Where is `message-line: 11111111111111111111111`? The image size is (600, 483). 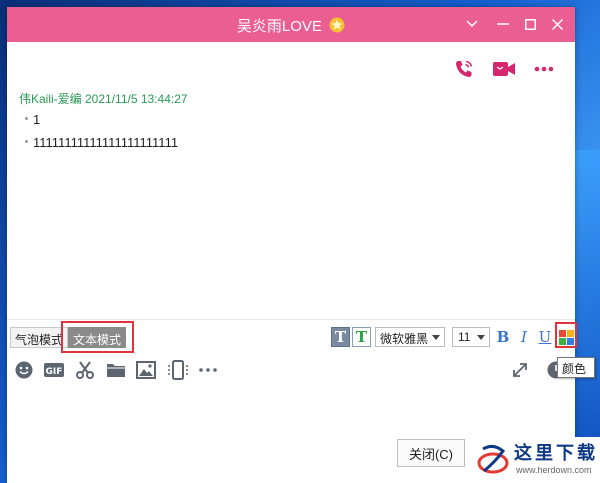 message-line: 11111111111111111111111 is located at coordinates (101, 142).